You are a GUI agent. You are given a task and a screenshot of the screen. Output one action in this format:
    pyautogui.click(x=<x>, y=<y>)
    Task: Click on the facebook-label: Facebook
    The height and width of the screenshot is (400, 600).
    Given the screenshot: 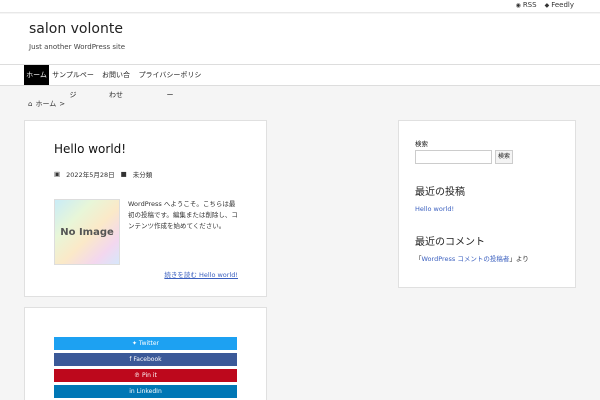 What is the action you would take?
    pyautogui.click(x=147, y=359)
    